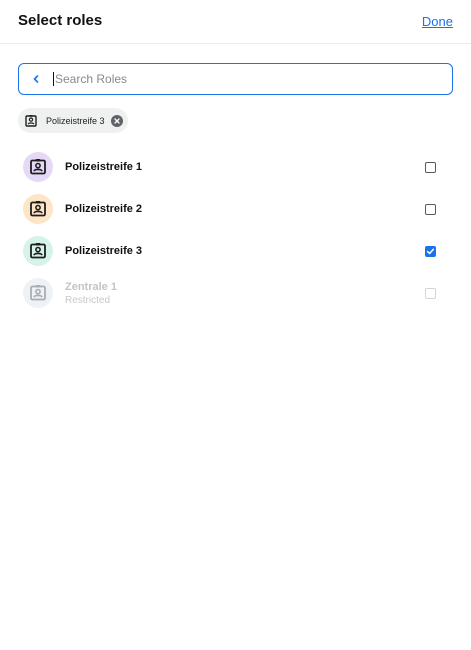 This screenshot has height=650, width=471. Describe the element at coordinates (430, 293) in the screenshot. I see `role-checkbox-disabled` at that location.